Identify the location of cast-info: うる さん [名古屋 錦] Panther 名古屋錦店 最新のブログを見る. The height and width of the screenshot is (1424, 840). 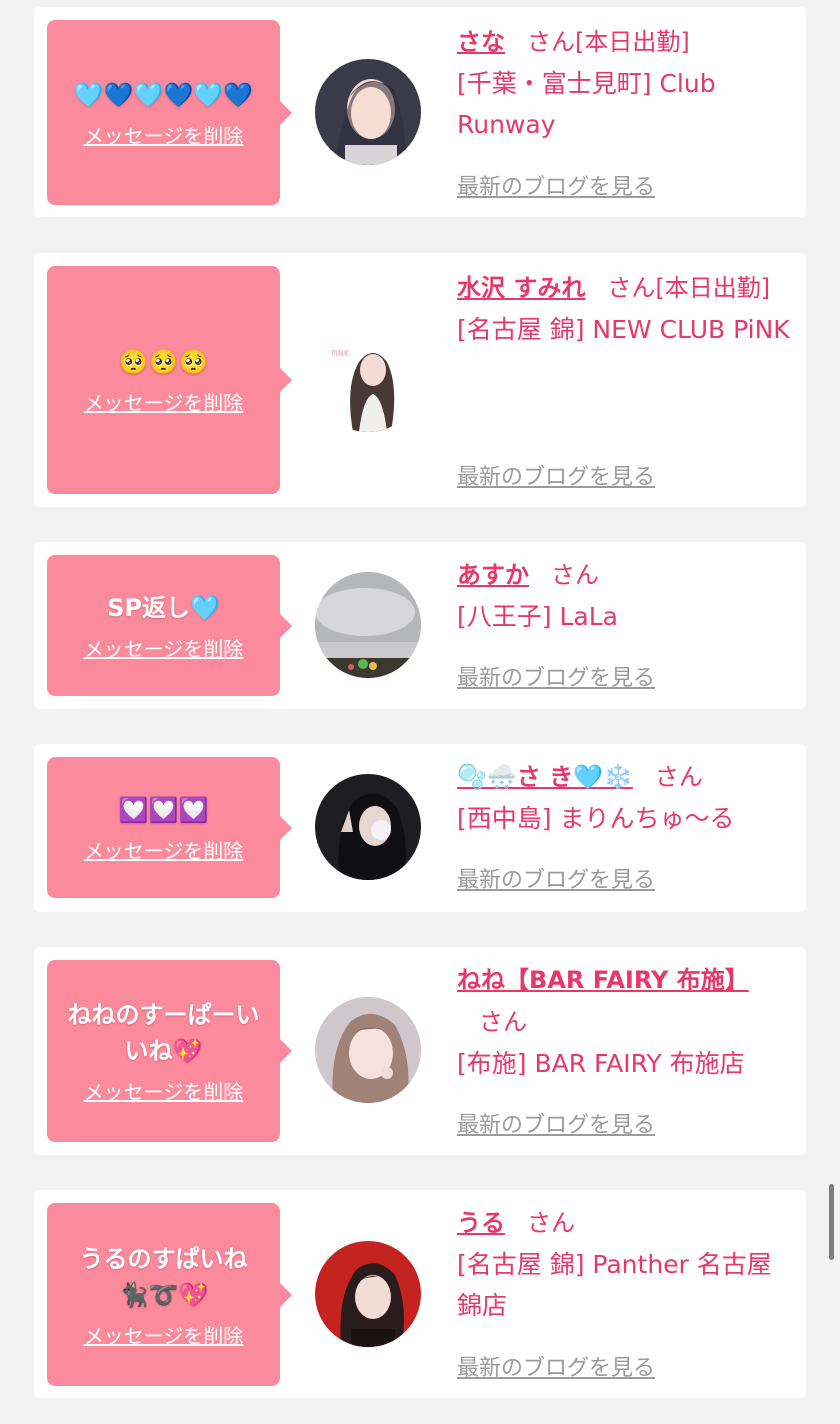
(624, 1291).